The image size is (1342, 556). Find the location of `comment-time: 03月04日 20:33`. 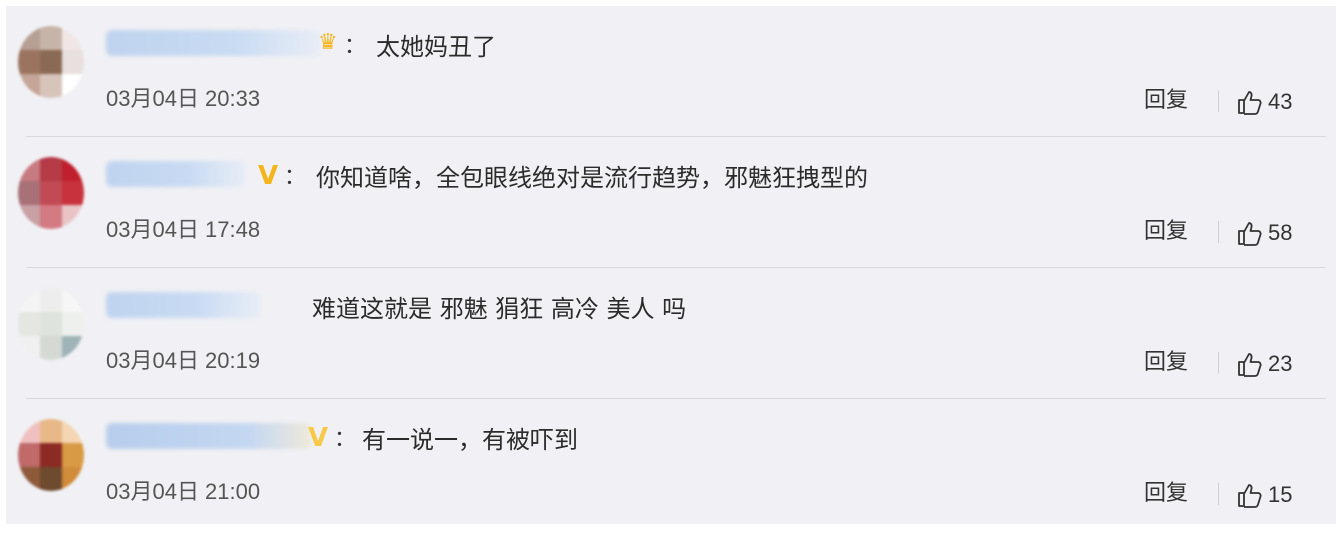

comment-time: 03月04日 20:33 is located at coordinates (183, 98).